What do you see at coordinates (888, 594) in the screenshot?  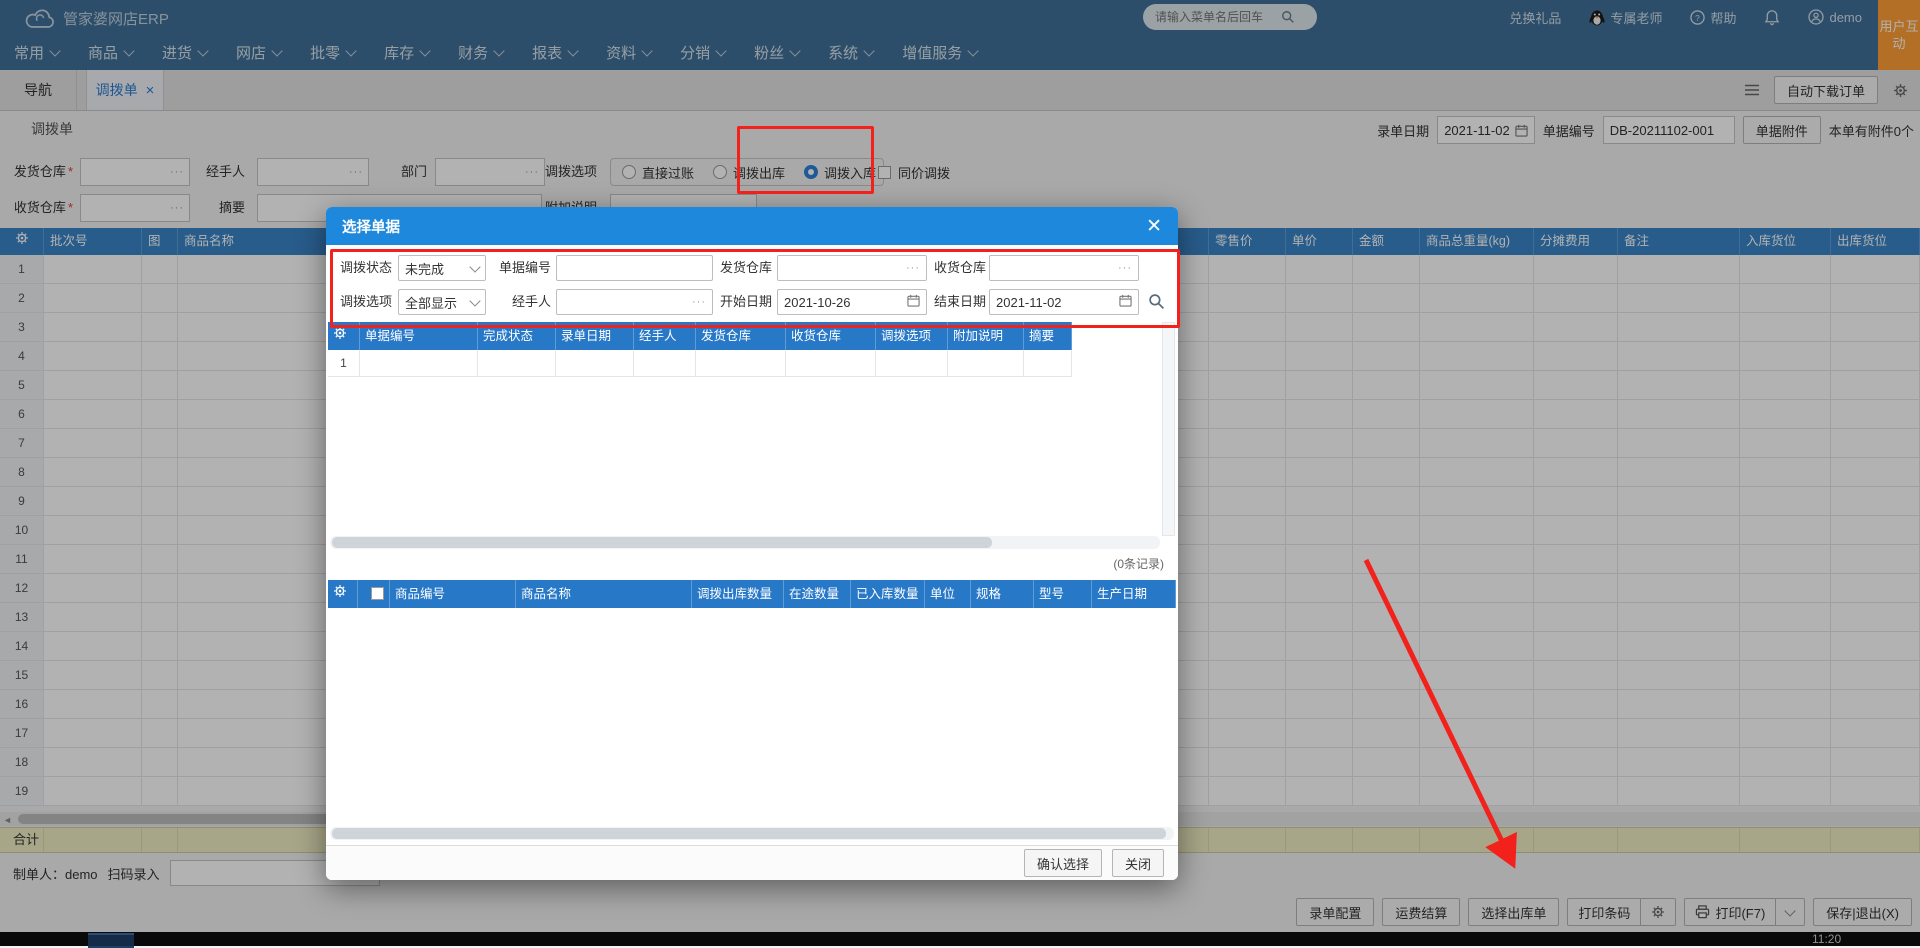 I see `modal-item-column-header: 已入库数量` at bounding box center [888, 594].